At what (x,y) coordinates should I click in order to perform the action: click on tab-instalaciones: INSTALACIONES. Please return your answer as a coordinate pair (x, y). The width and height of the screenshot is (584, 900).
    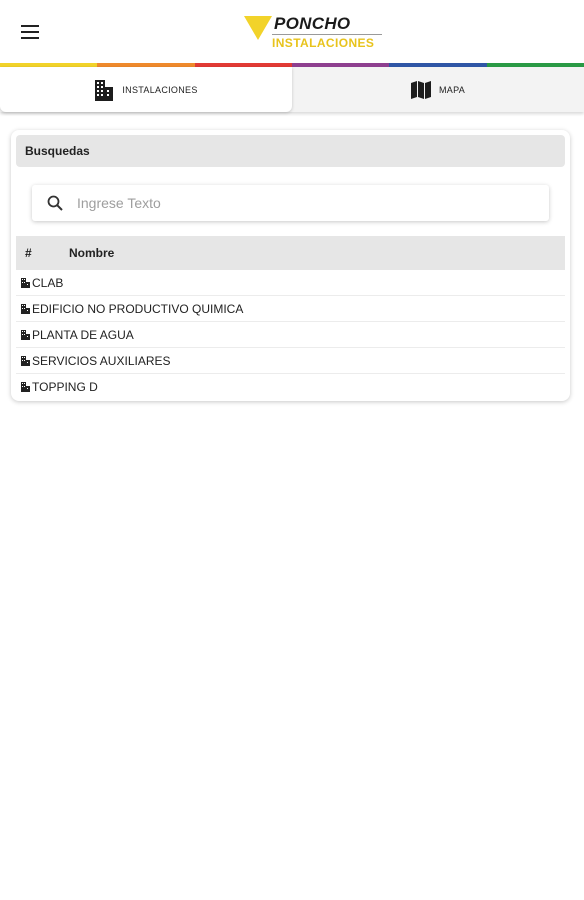
    Looking at the image, I should click on (146, 89).